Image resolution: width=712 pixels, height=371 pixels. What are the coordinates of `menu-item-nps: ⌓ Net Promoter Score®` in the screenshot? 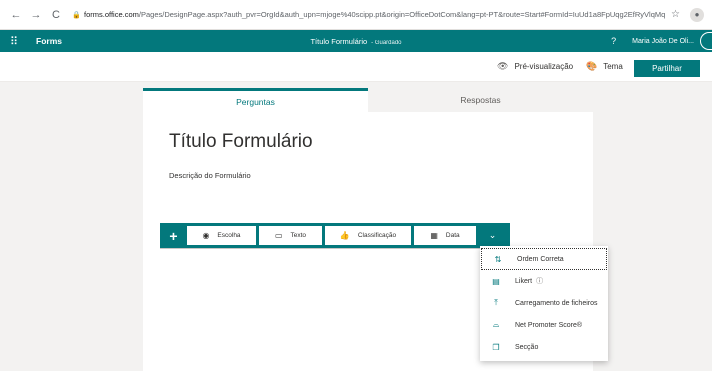 It's located at (544, 325).